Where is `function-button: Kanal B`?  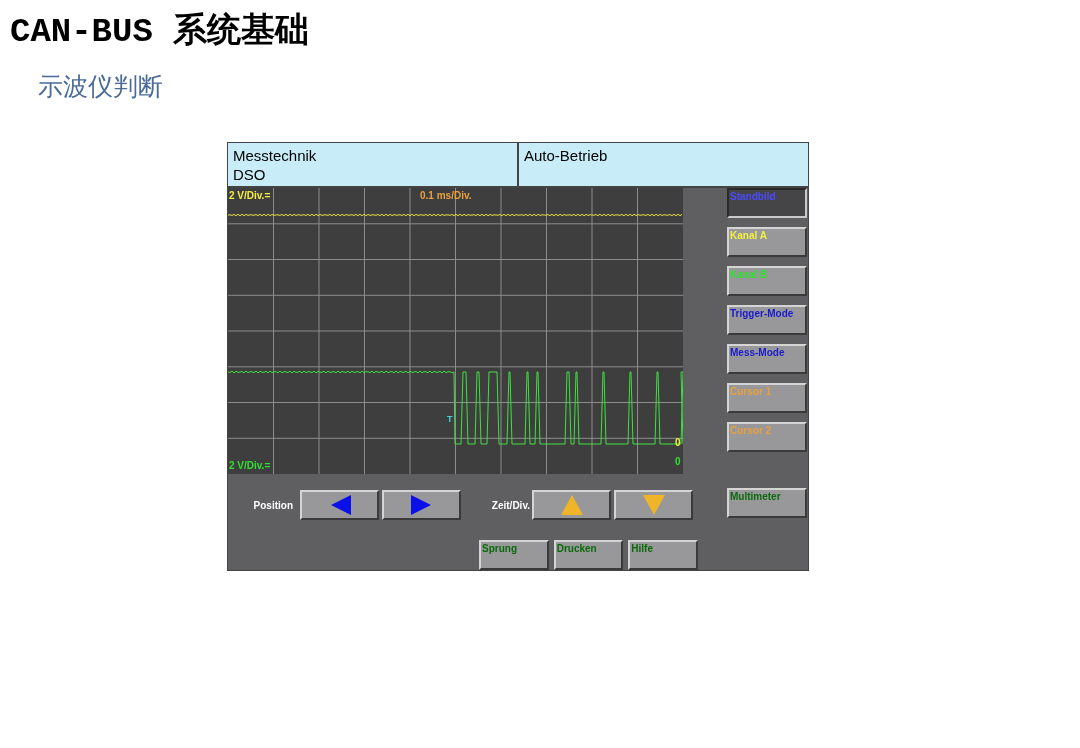 function-button: Kanal B is located at coordinates (767, 281).